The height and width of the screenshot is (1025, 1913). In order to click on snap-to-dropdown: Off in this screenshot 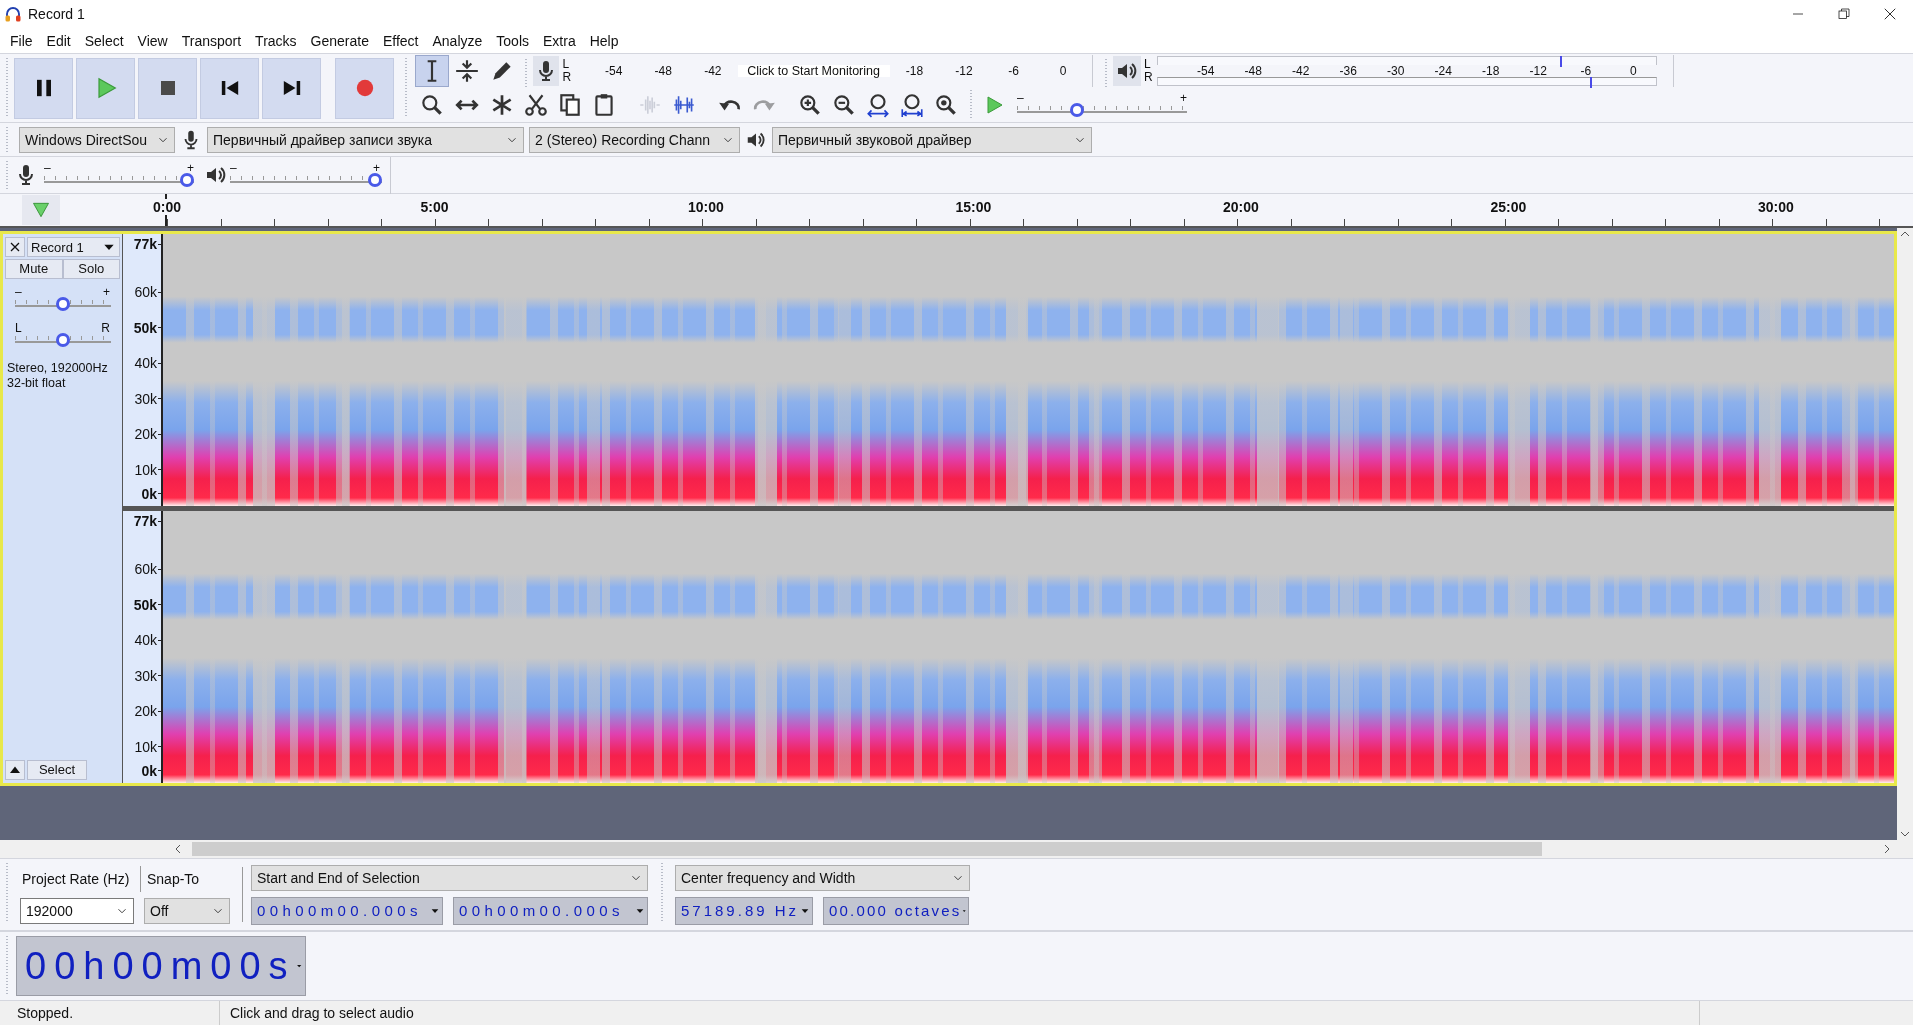, I will do `click(187, 910)`.